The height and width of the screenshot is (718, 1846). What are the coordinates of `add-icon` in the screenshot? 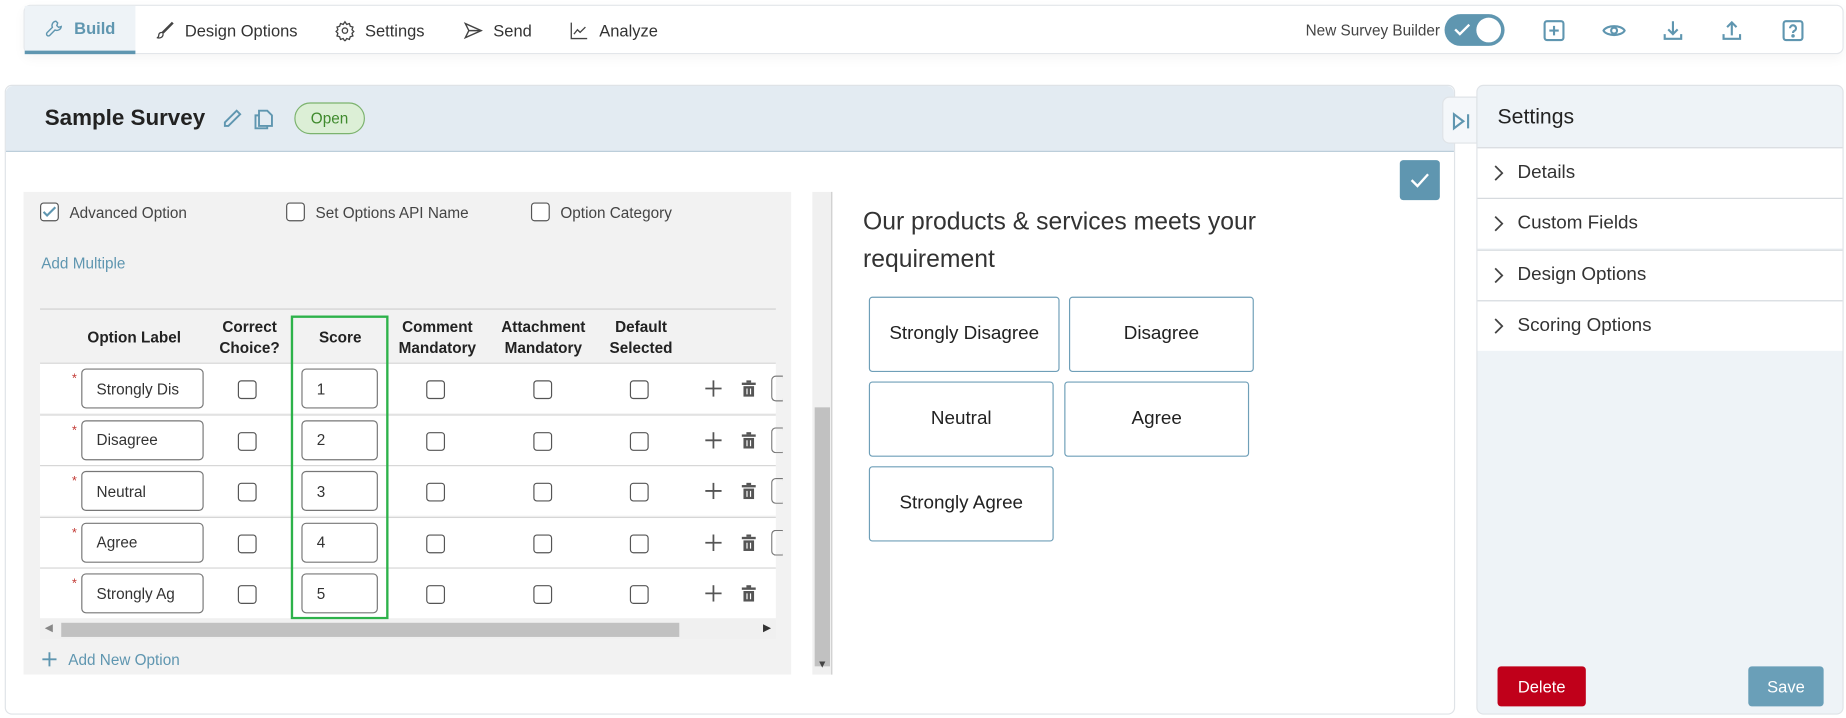 It's located at (1554, 31).